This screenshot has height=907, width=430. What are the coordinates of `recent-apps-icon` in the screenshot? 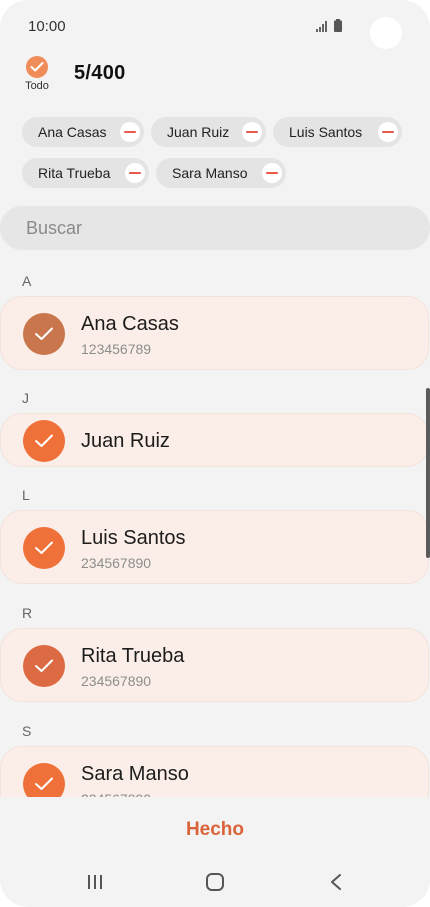 It's located at (95, 882).